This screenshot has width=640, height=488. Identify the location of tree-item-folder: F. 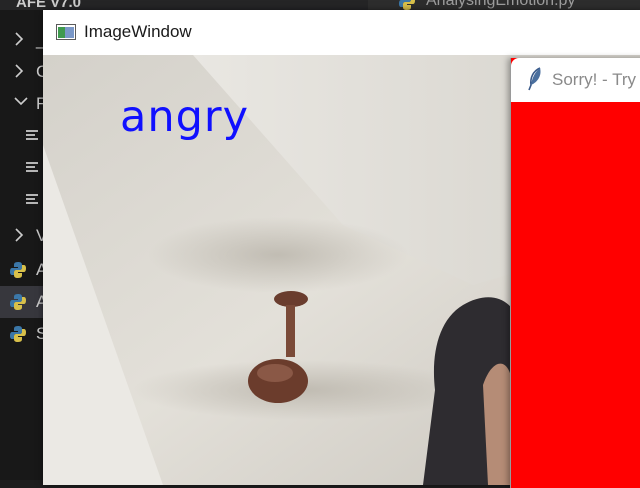
(22, 104).